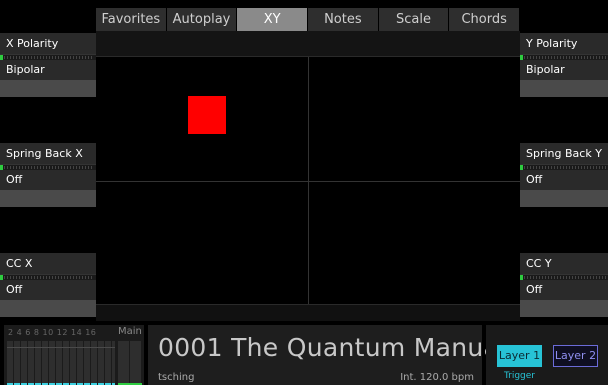  Describe the element at coordinates (48, 88) in the screenshot. I see `x-polarity-sub` at that location.